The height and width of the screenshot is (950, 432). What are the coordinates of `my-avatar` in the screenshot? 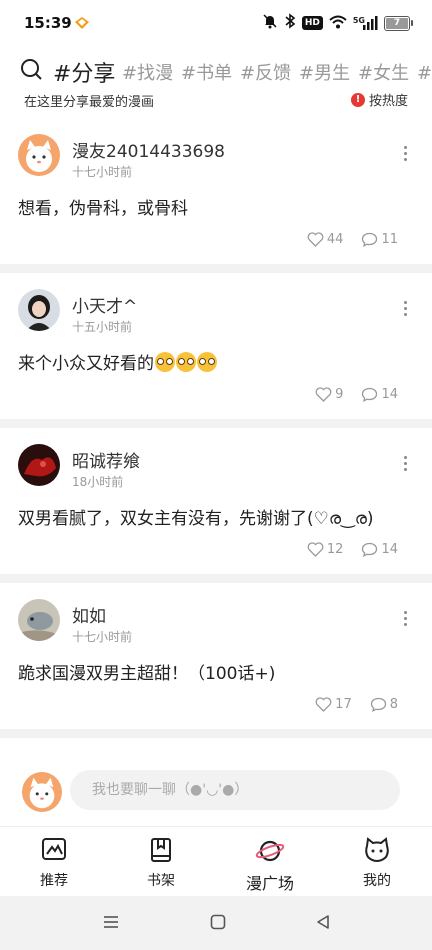 It's located at (42, 792).